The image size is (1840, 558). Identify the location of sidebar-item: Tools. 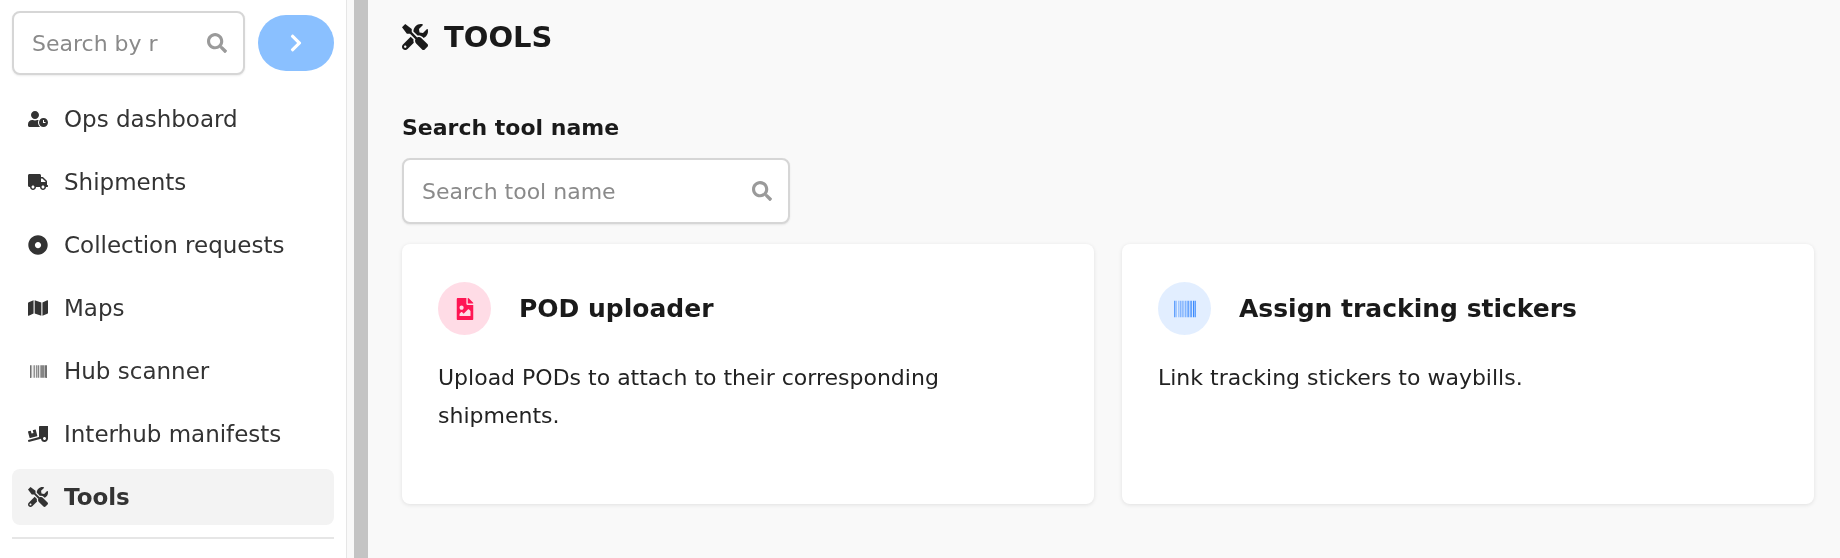
(173, 497).